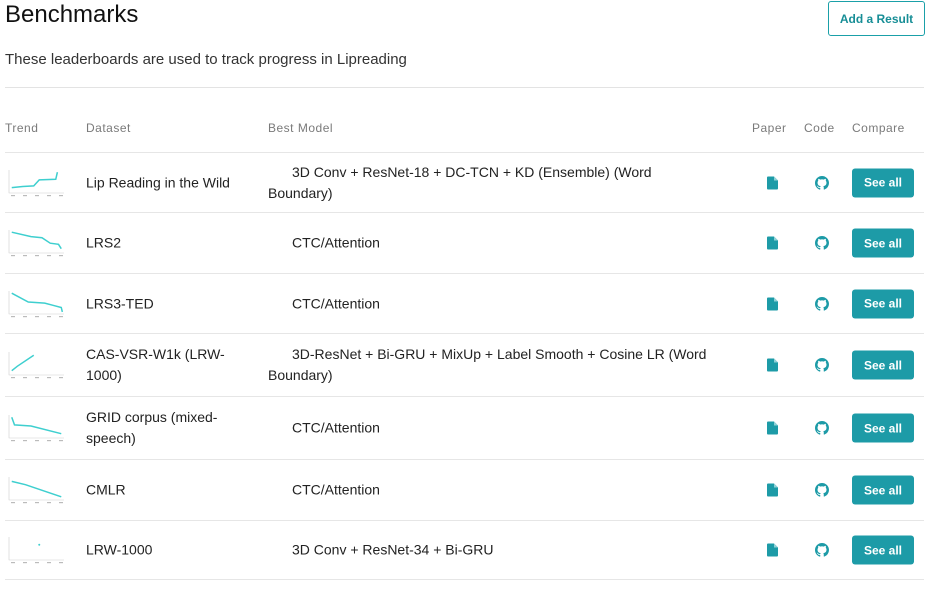 The height and width of the screenshot is (591, 935). Describe the element at coordinates (72, 14) in the screenshot. I see `page-title: Benchmarks` at that location.